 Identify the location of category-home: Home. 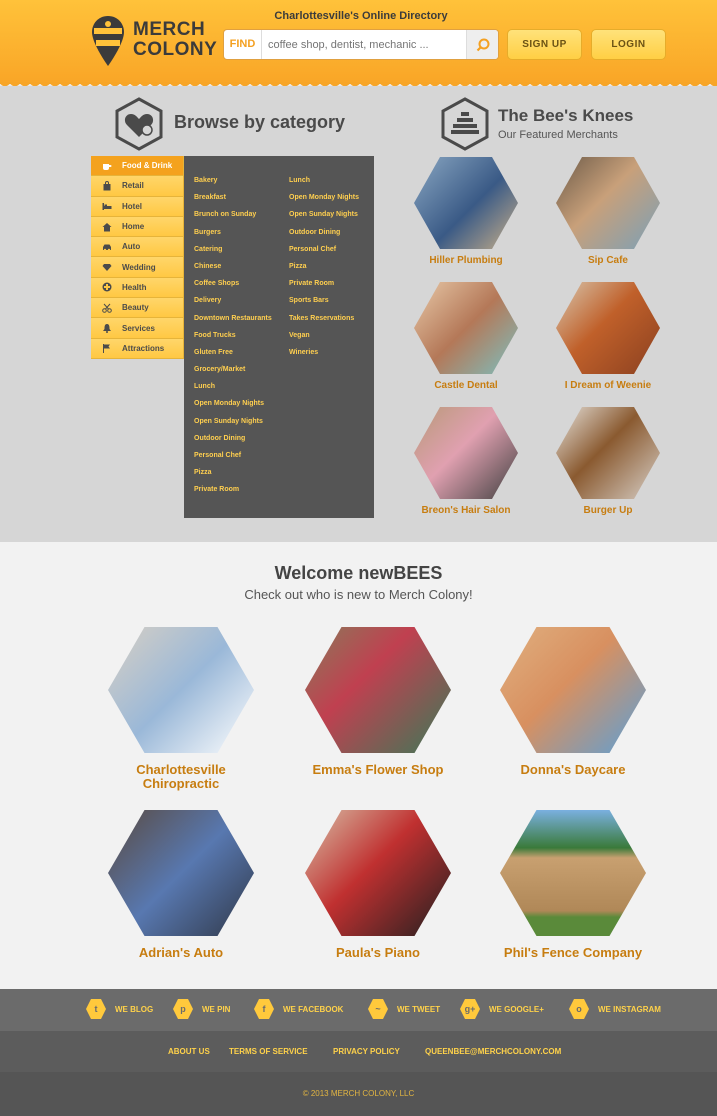
(137, 227).